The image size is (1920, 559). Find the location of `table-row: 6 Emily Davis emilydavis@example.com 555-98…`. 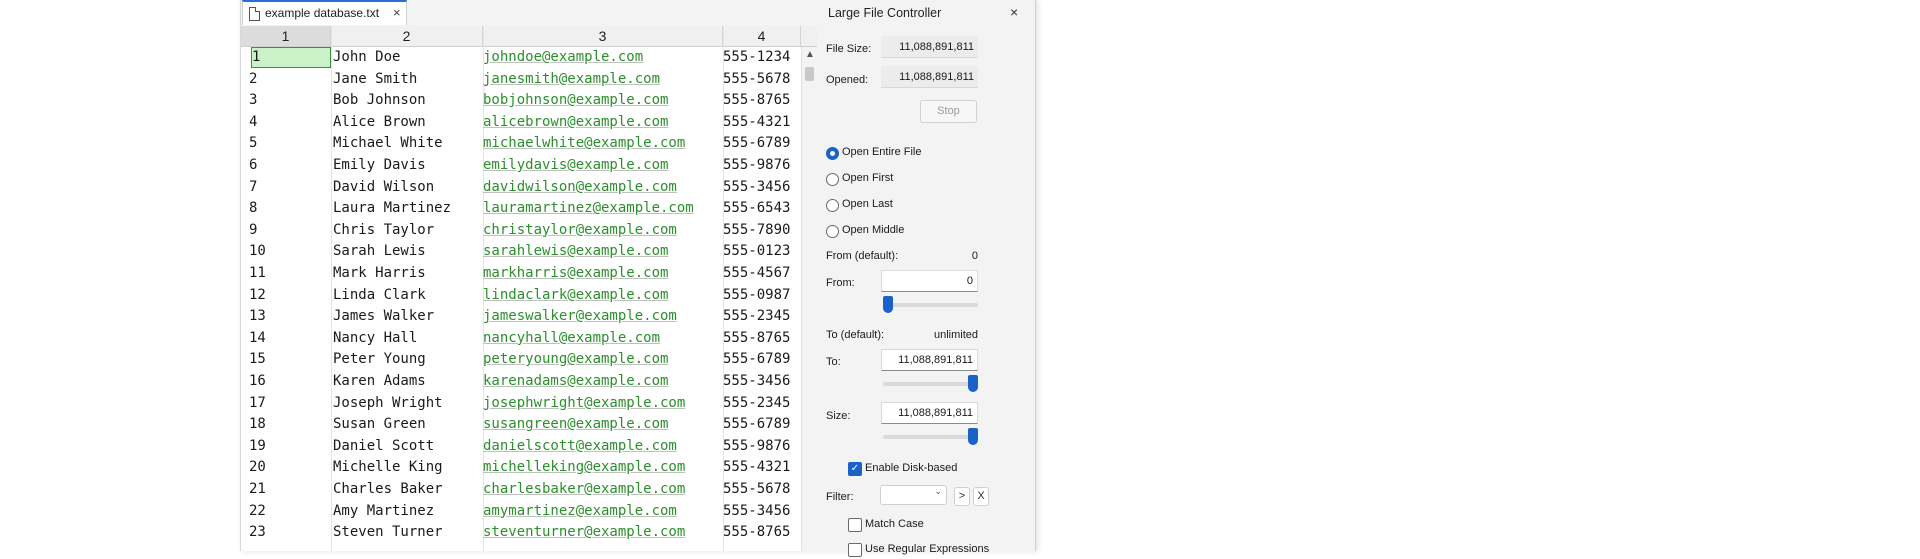

table-row: 6 Emily Davis emilydavis@example.com 555-98… is located at coordinates (521, 166).